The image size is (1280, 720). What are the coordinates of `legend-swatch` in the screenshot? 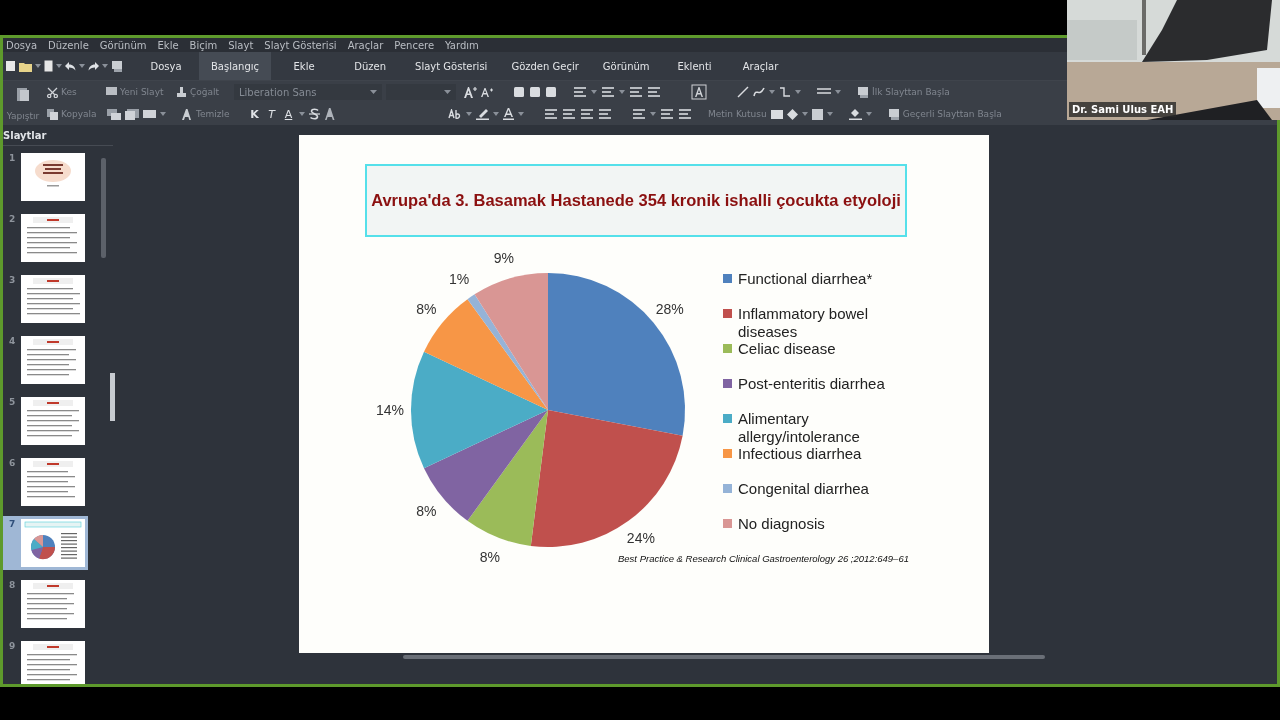 It's located at (727, 418).